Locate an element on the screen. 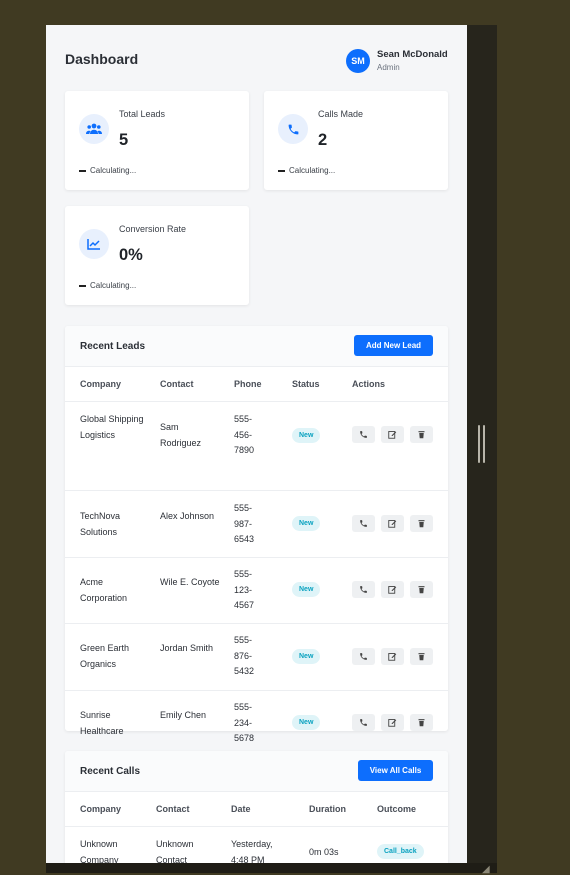 This screenshot has height=875, width=570. lead-phone: 555-123-4567 is located at coordinates (244, 589).